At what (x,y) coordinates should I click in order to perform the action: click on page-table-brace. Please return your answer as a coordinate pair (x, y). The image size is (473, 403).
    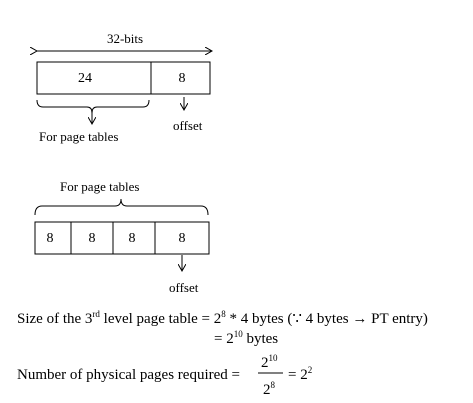
    Looking at the image, I should click on (93, 106).